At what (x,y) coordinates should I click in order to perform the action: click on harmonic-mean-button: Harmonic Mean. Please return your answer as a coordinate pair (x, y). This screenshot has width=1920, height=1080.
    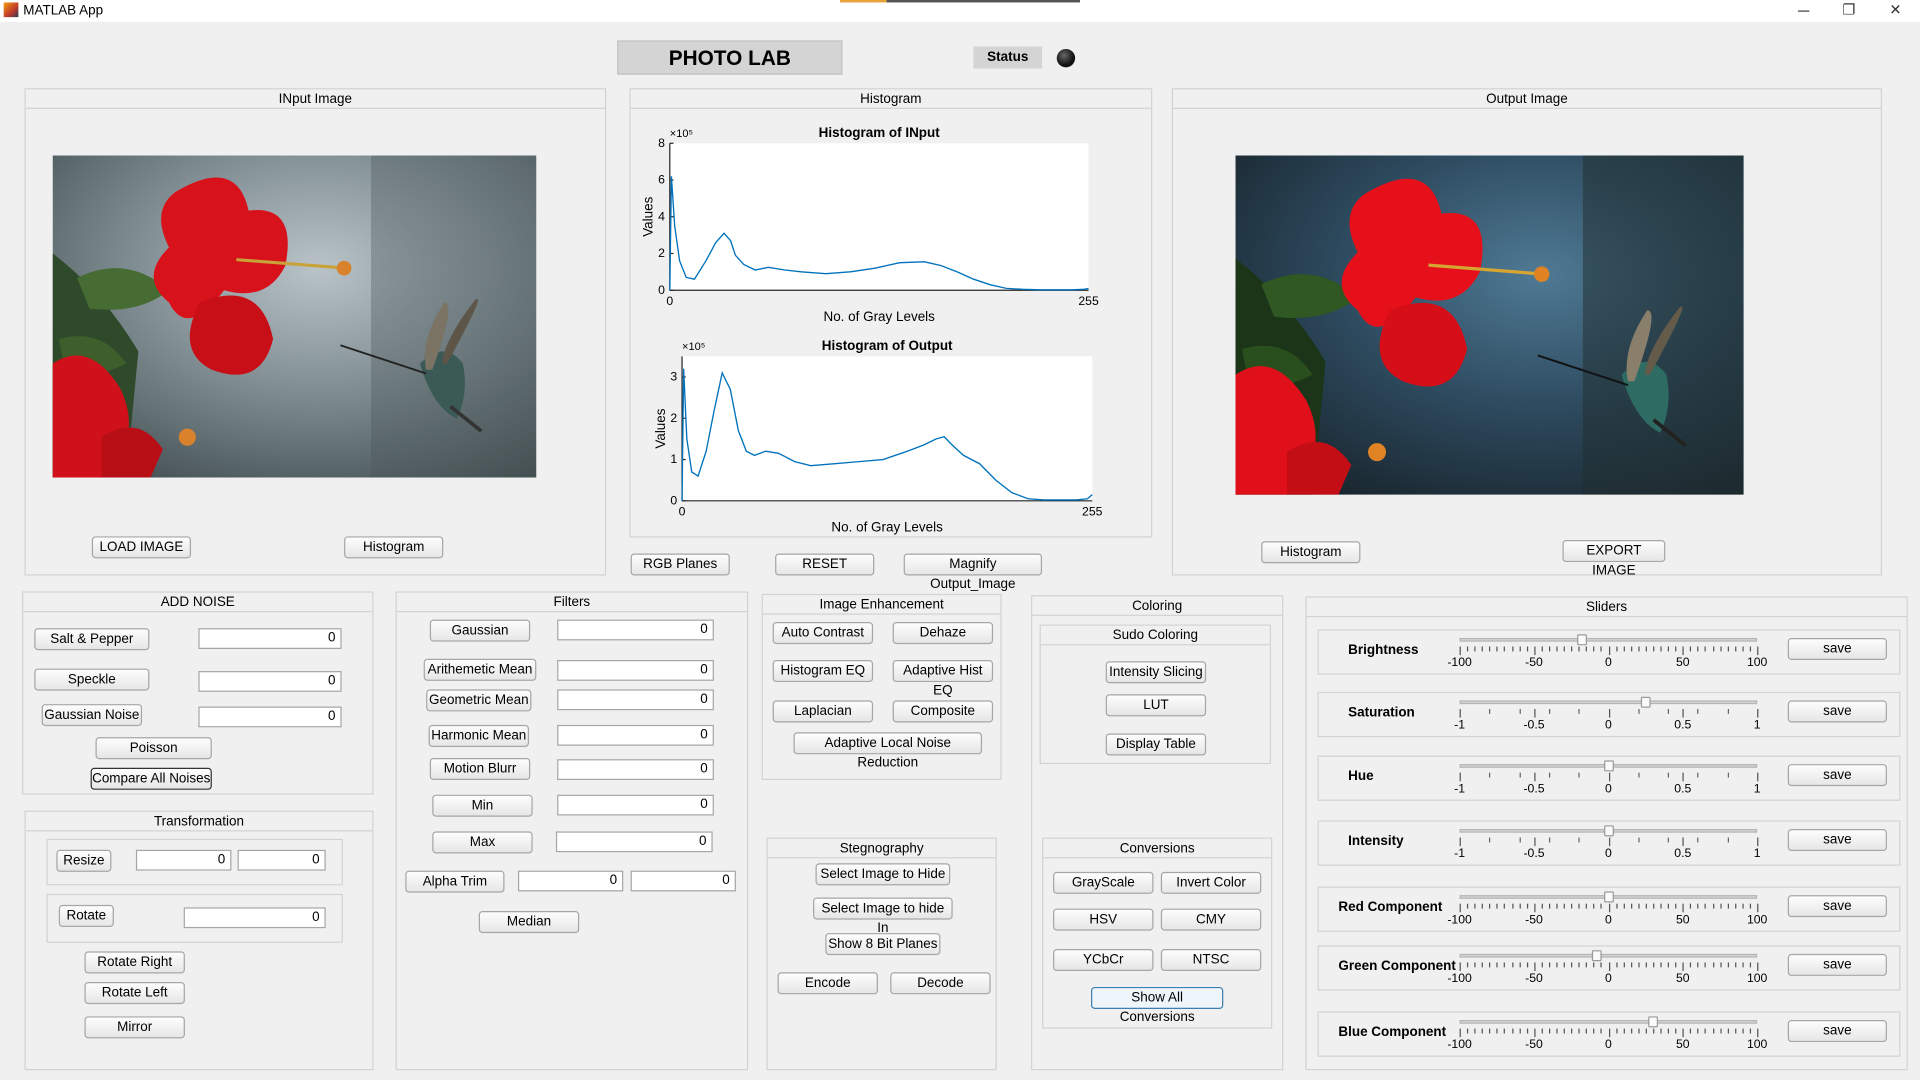
    Looking at the image, I should click on (478, 735).